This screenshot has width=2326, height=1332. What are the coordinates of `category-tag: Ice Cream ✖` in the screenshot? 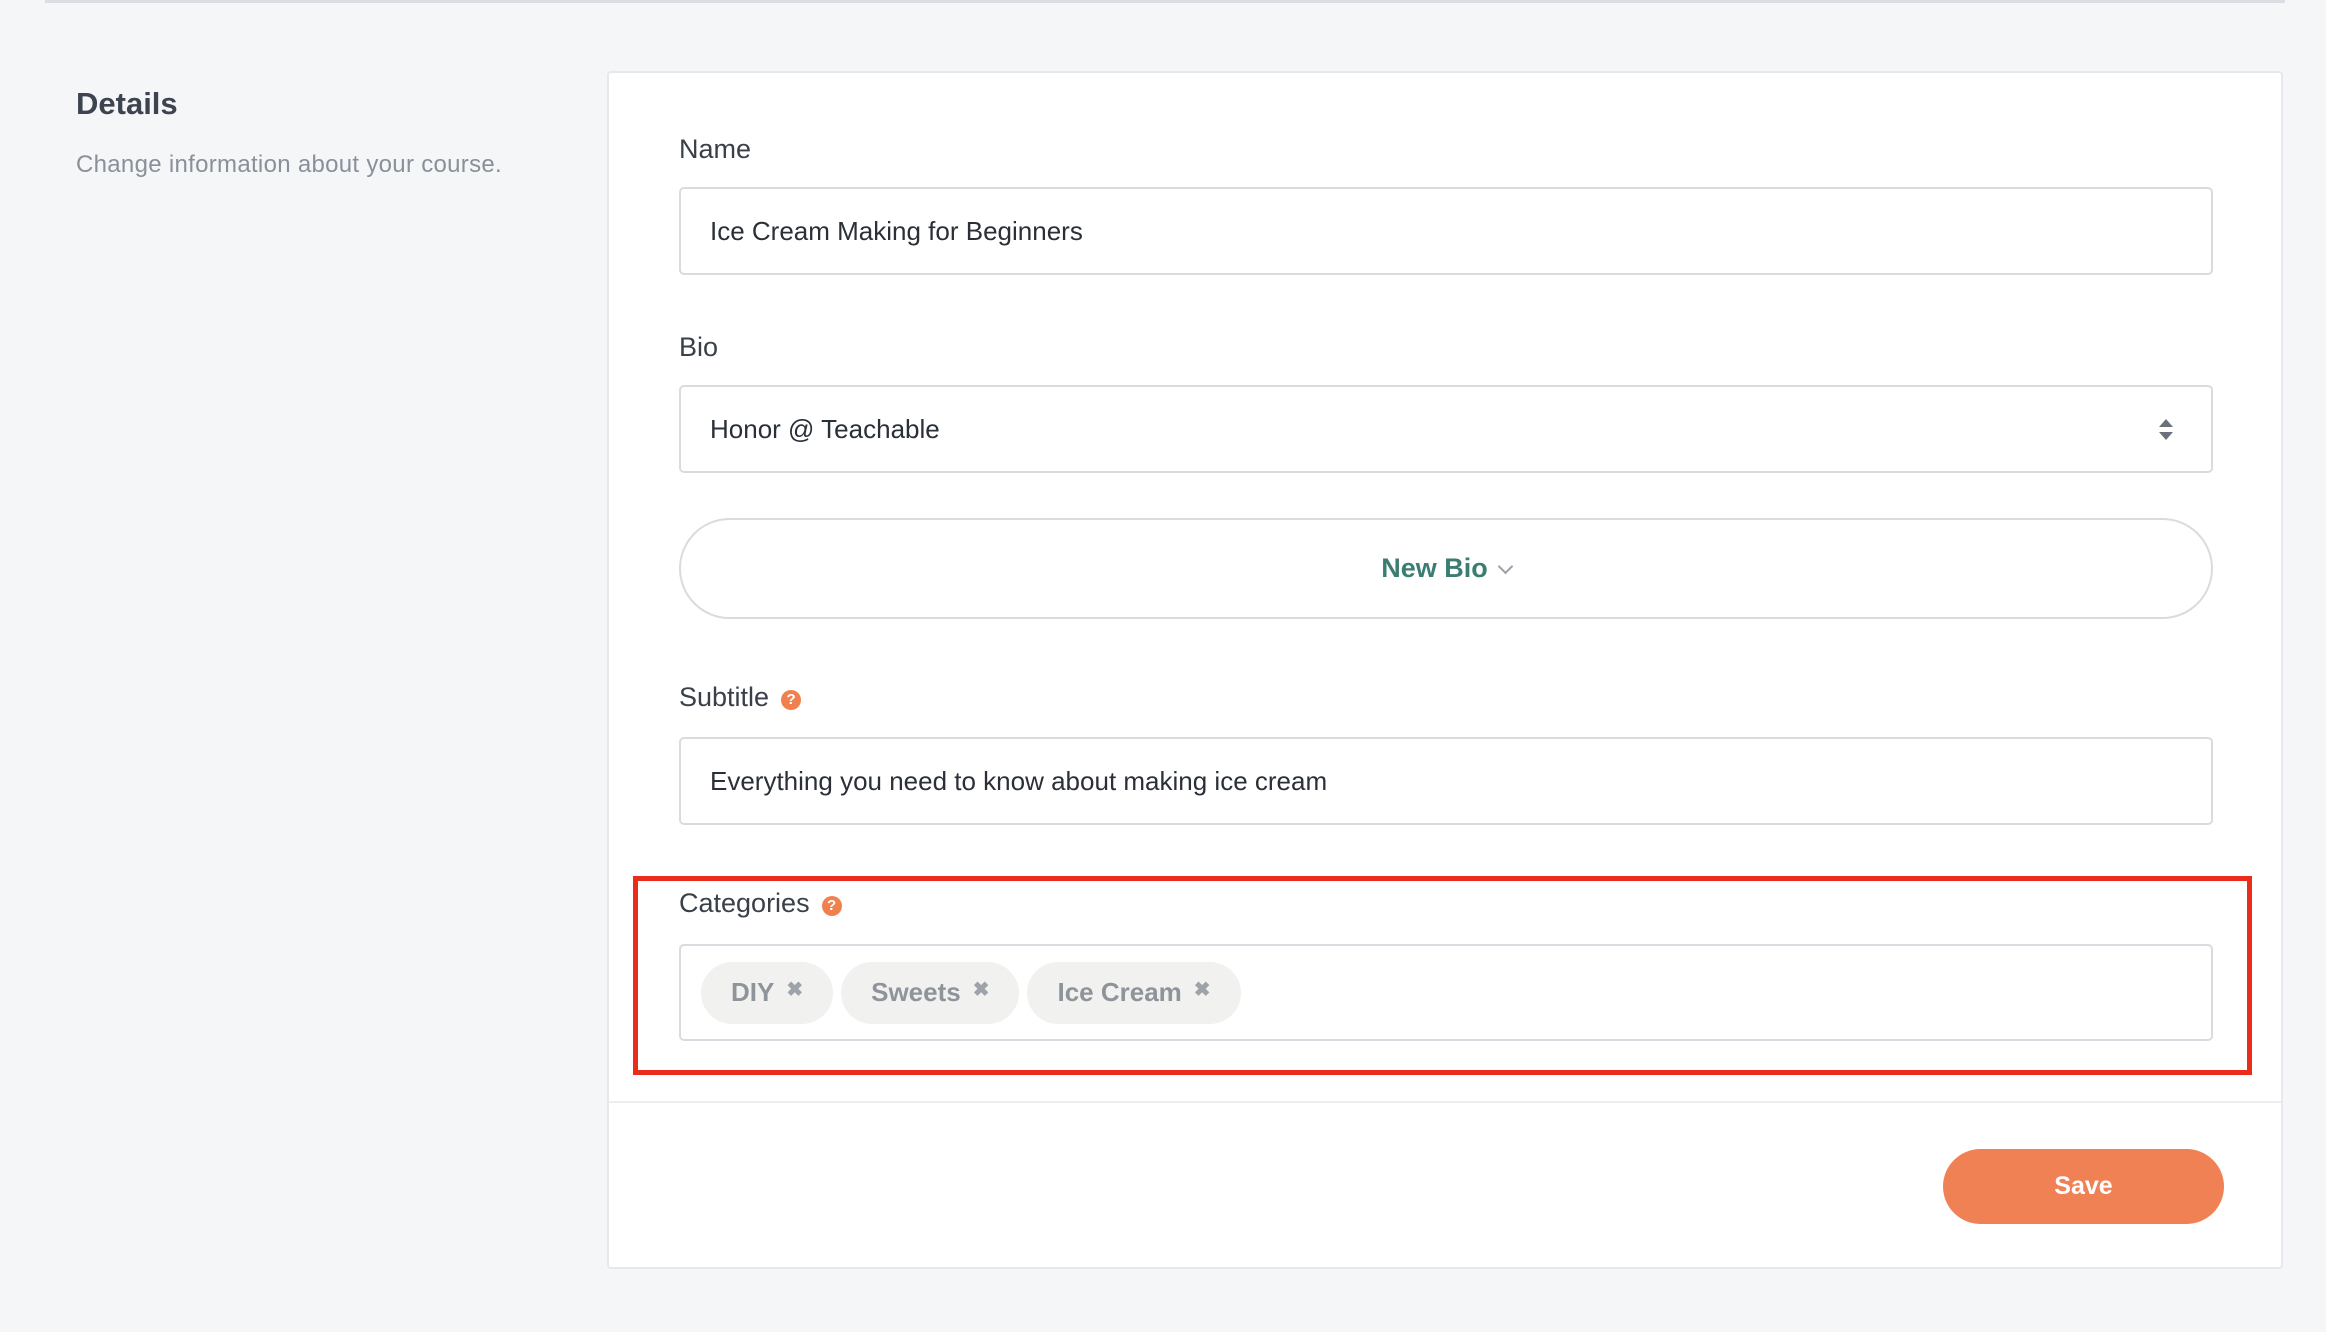 It's located at (1134, 992).